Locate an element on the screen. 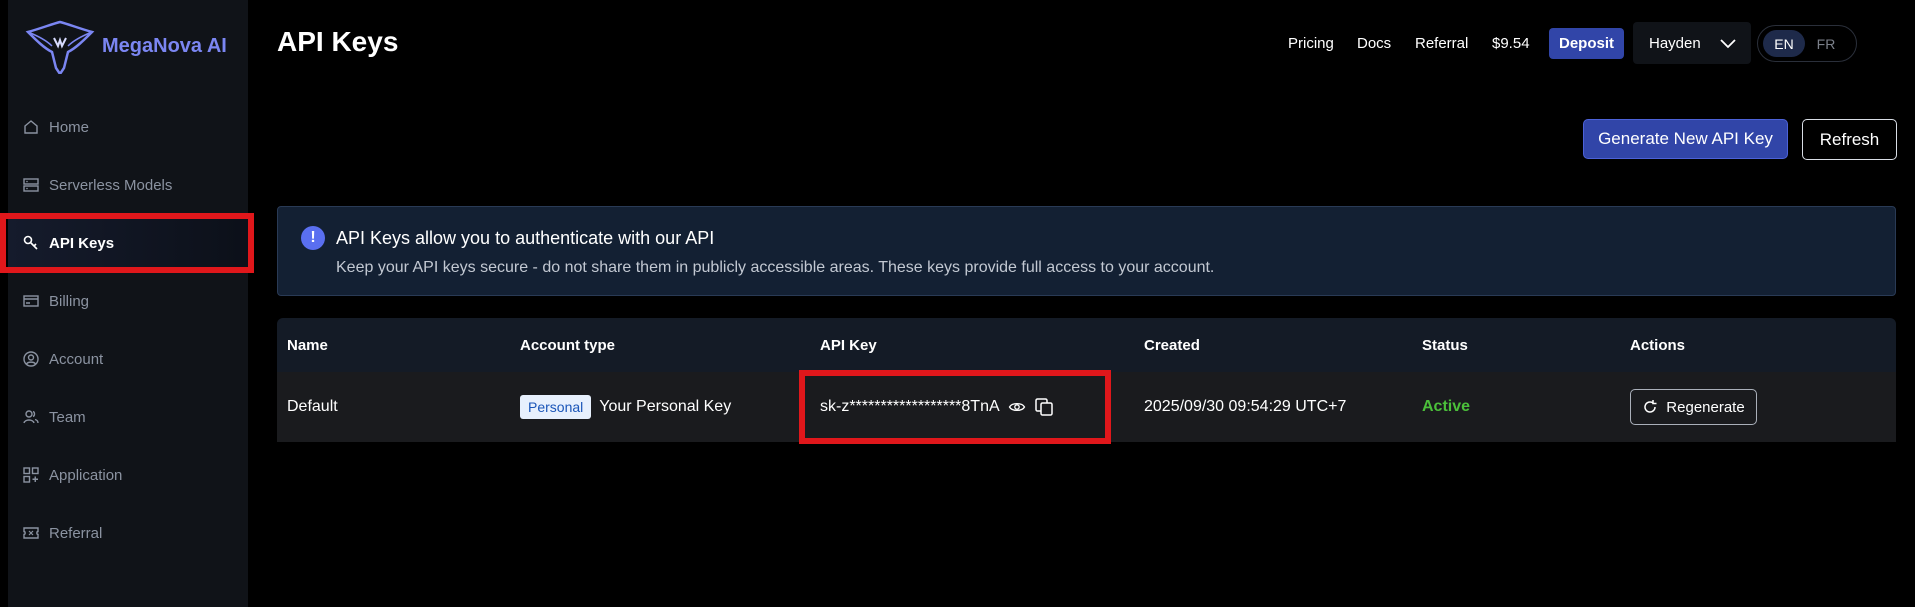 This screenshot has width=1915, height=607. sidebar-item-application: Application is located at coordinates (128, 475).